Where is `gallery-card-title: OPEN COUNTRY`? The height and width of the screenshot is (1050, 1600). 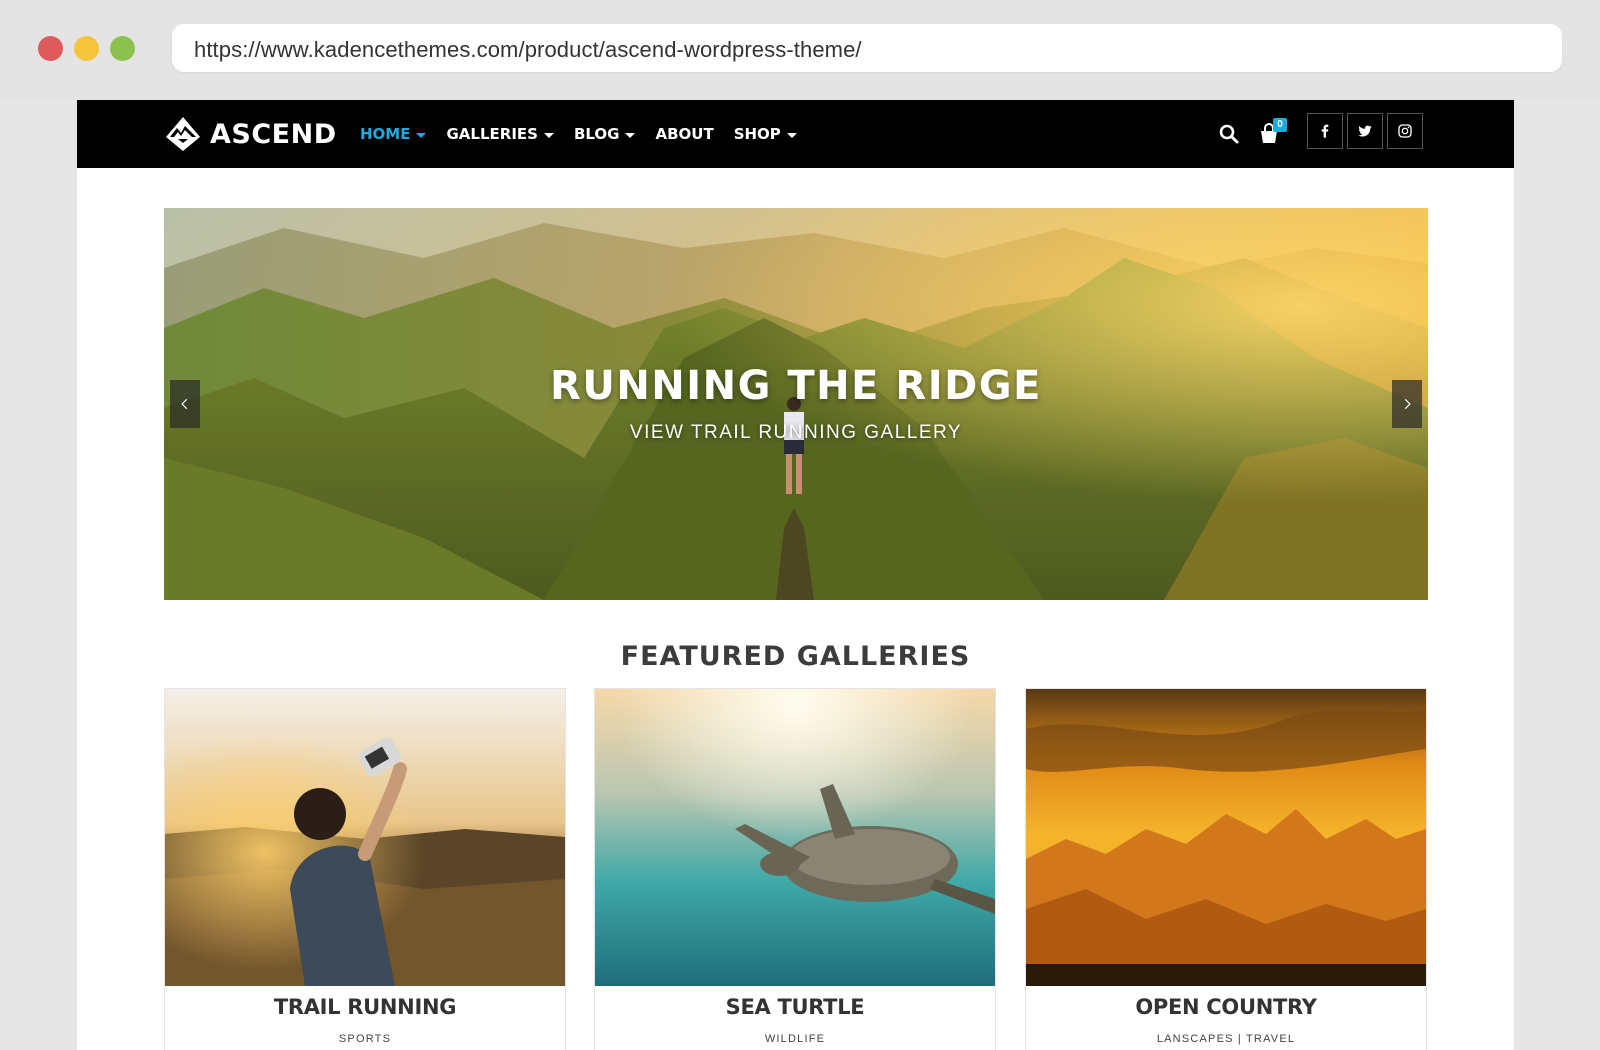
gallery-card-title: OPEN COUNTRY is located at coordinates (1226, 1007).